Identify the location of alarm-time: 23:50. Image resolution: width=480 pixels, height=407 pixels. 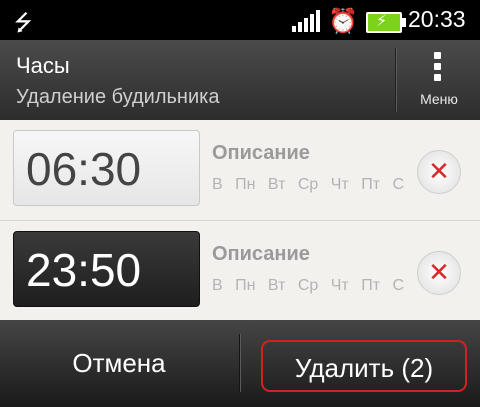
(106, 269).